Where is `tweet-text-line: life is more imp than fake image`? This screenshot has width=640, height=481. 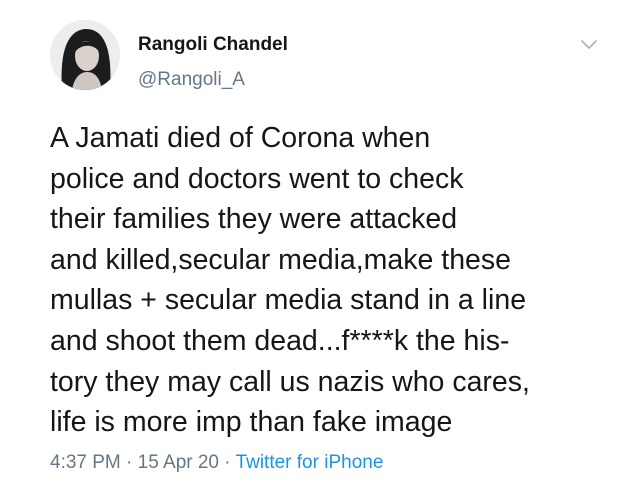
tweet-text-line: life is more imp than fake image is located at coordinates (251, 422).